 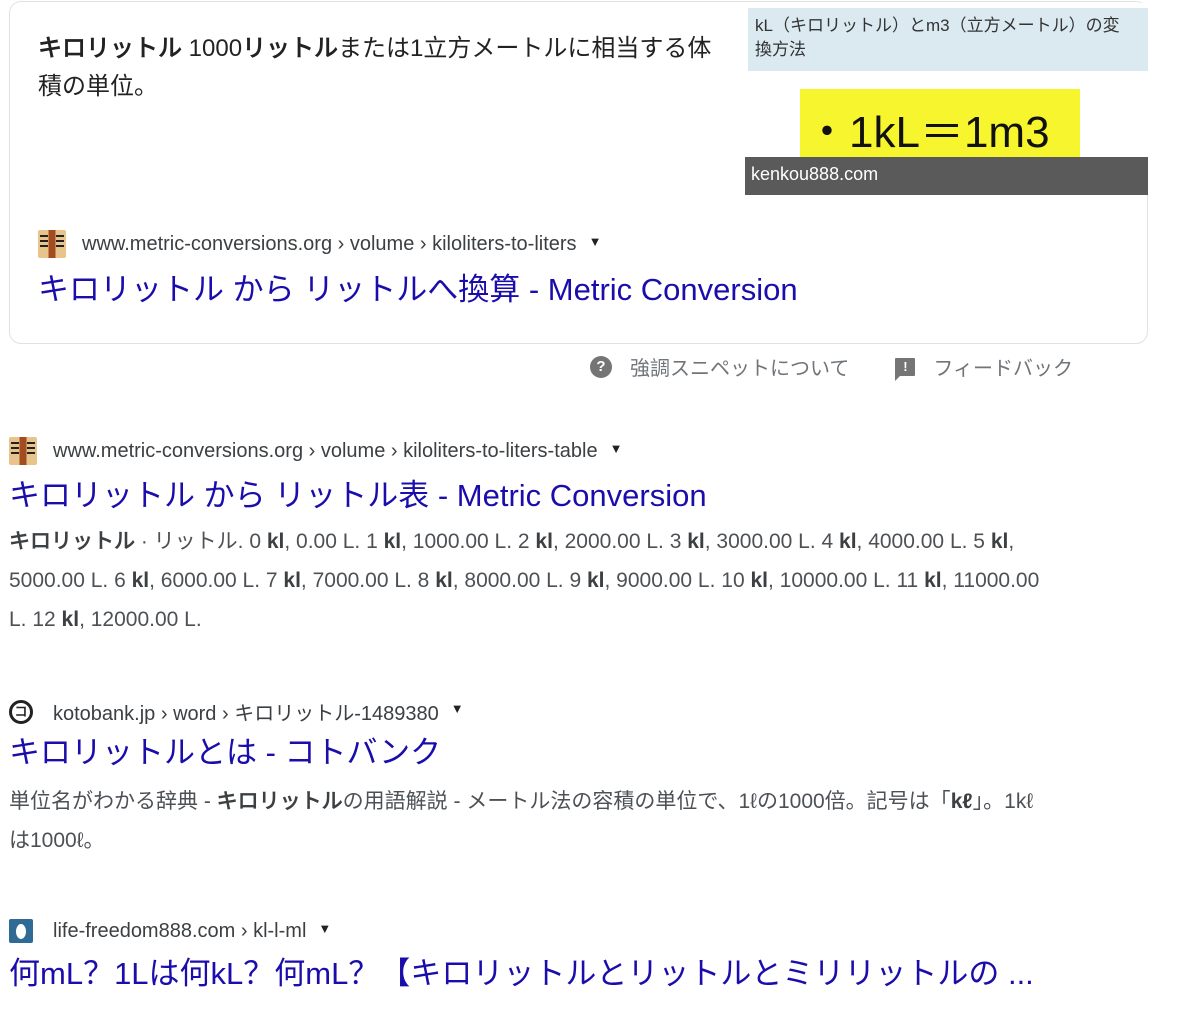 What do you see at coordinates (937, 37) in the screenshot?
I see `image-header-text: kL（キロリットル）とm3（立方メートル）の変換方法` at bounding box center [937, 37].